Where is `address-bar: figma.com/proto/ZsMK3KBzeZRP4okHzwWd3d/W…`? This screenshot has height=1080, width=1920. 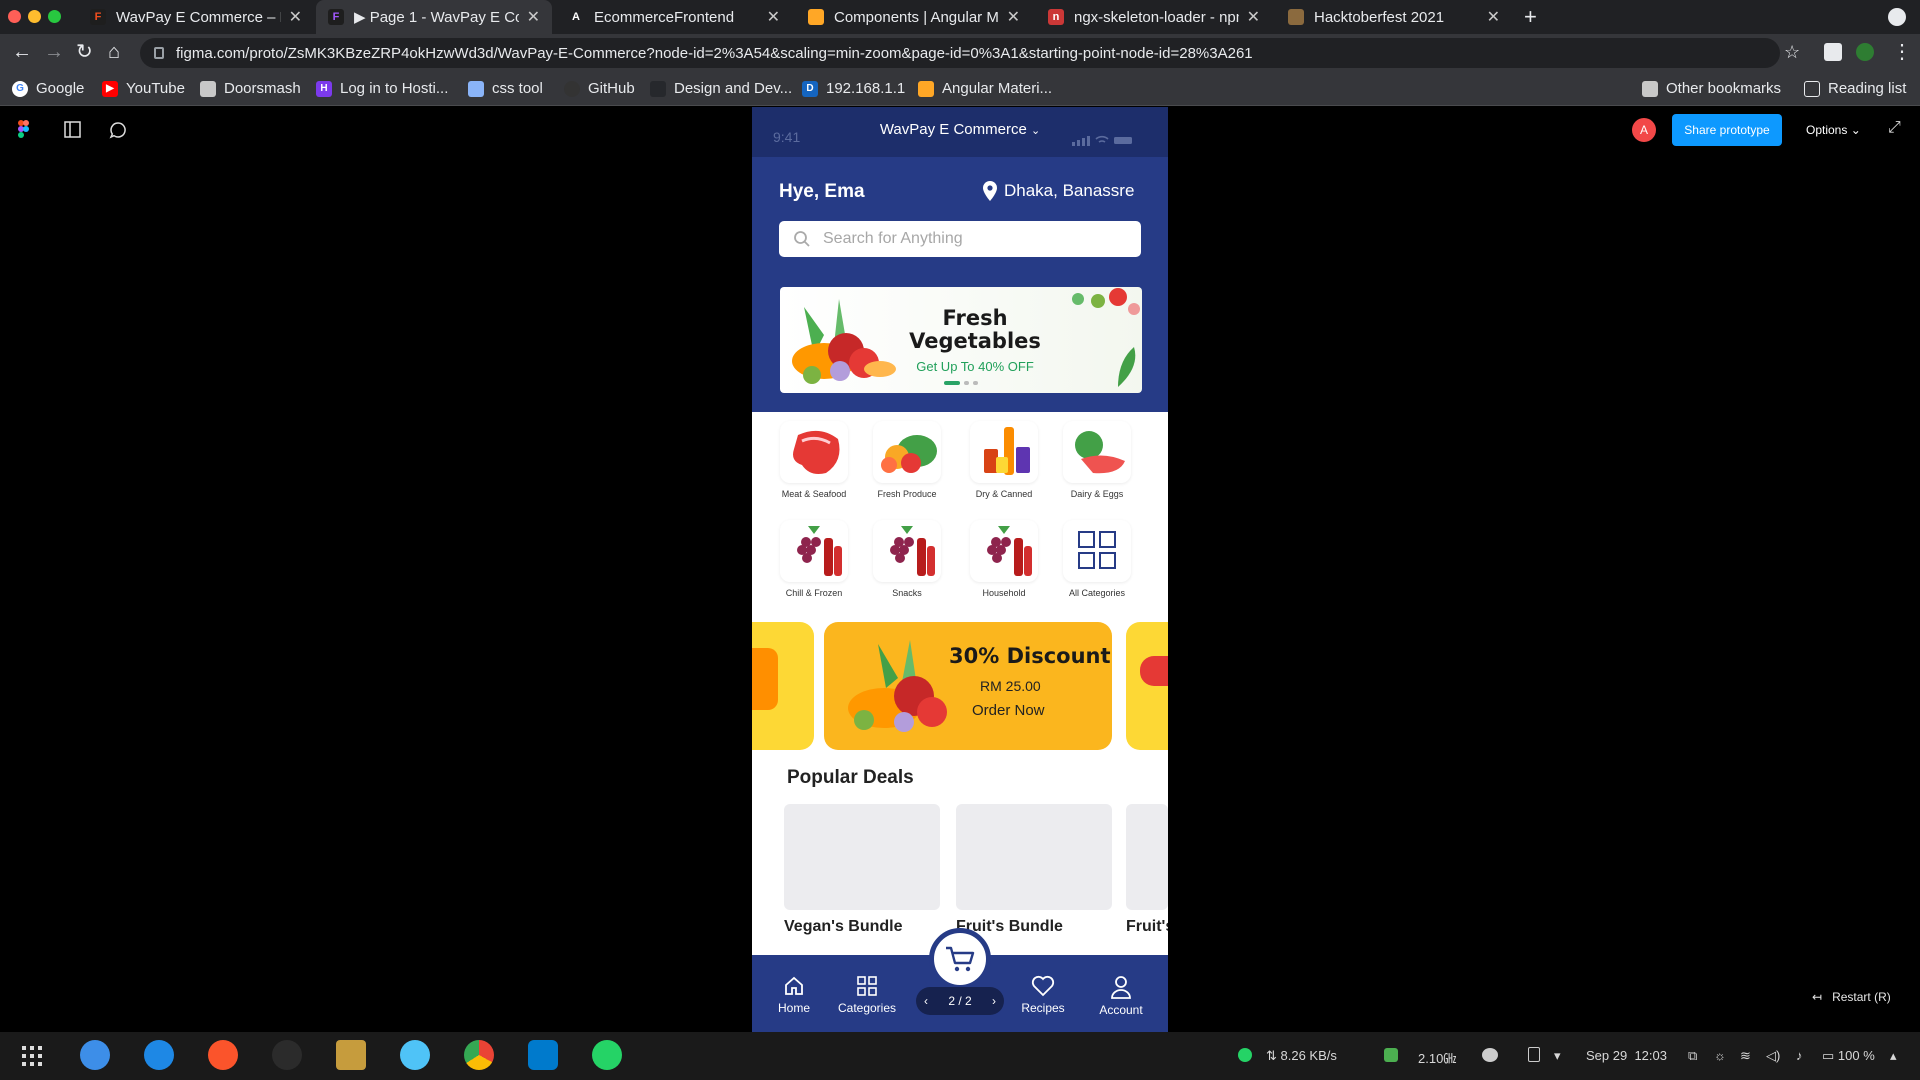 address-bar: figma.com/proto/ZsMK3KBzeZRP4okHzwWd3d/W… is located at coordinates (960, 53).